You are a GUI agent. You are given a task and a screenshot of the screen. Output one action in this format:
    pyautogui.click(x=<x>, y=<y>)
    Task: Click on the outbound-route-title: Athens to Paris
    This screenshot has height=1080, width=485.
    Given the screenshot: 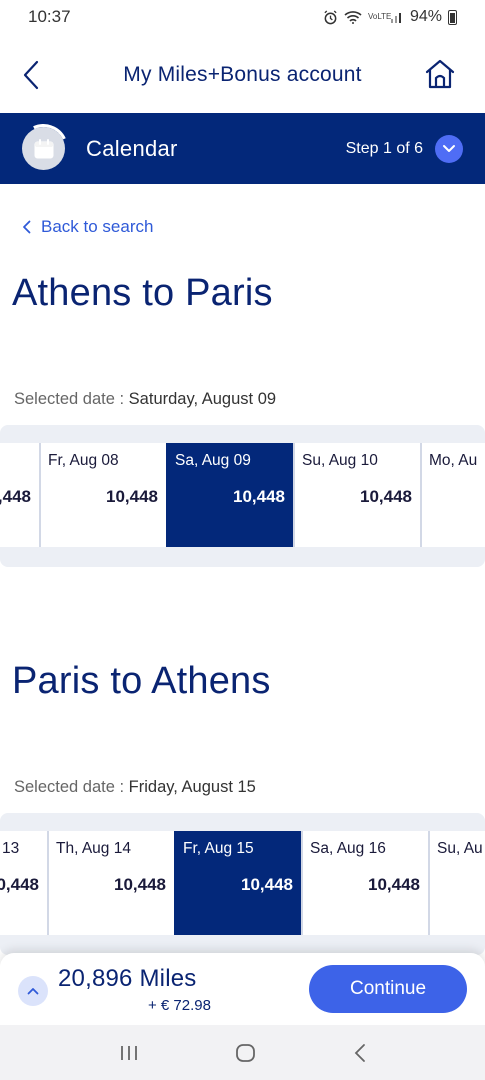 What is the action you would take?
    pyautogui.click(x=142, y=293)
    